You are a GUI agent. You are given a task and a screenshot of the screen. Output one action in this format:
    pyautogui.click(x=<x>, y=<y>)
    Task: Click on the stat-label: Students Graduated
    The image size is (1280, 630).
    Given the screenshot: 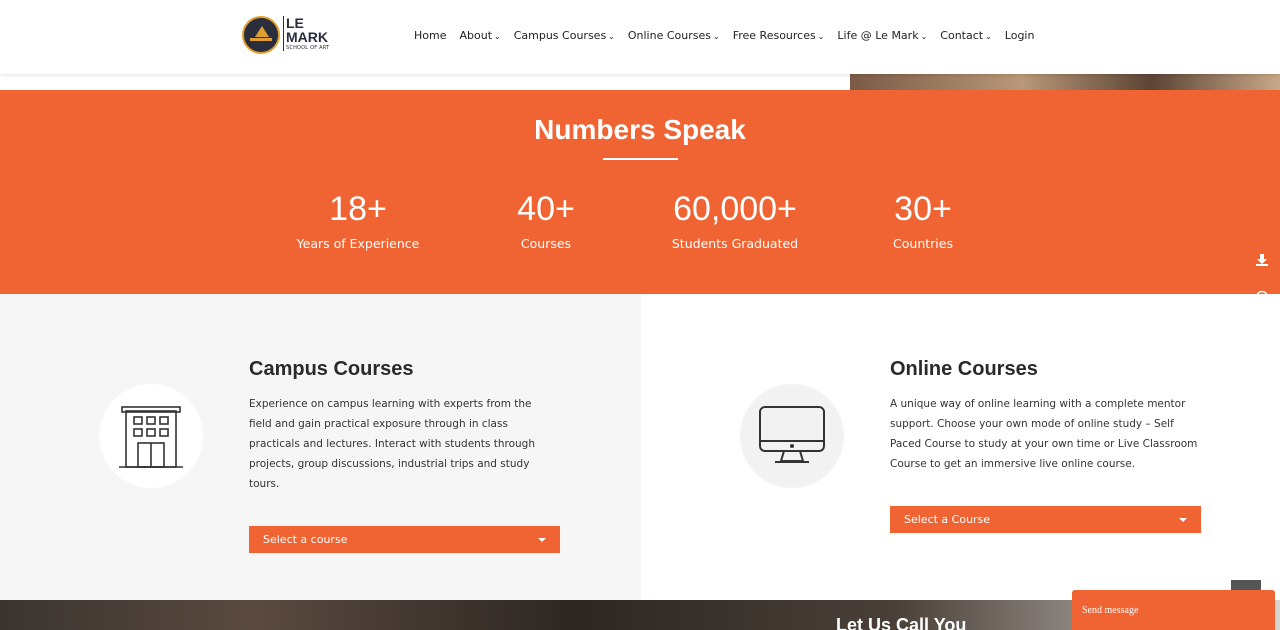 What is the action you would take?
    pyautogui.click(x=735, y=243)
    